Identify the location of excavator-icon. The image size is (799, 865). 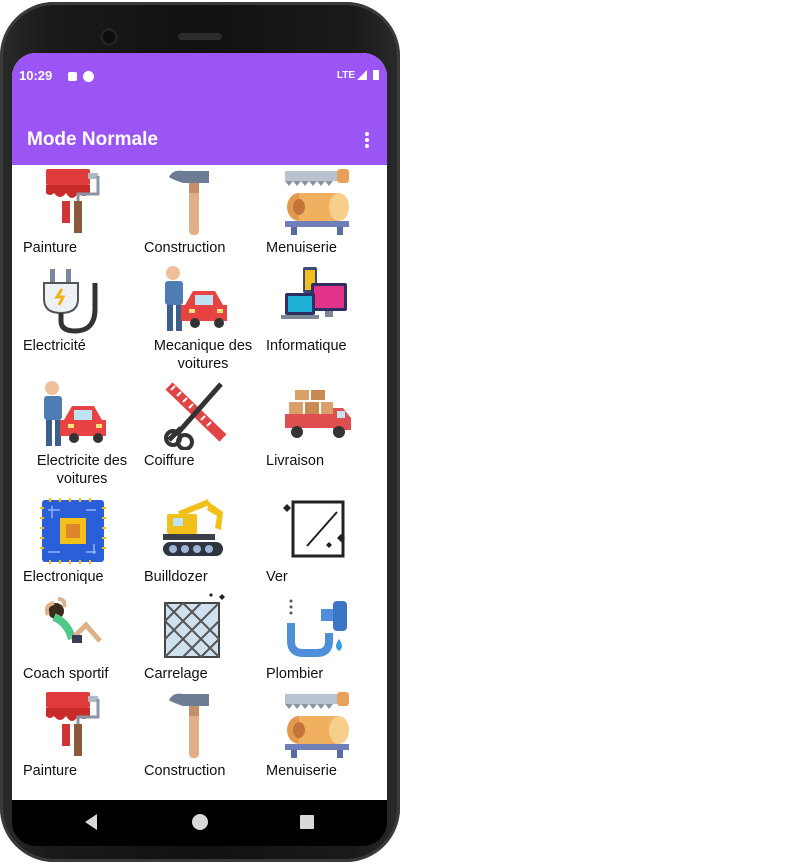
(193, 527).